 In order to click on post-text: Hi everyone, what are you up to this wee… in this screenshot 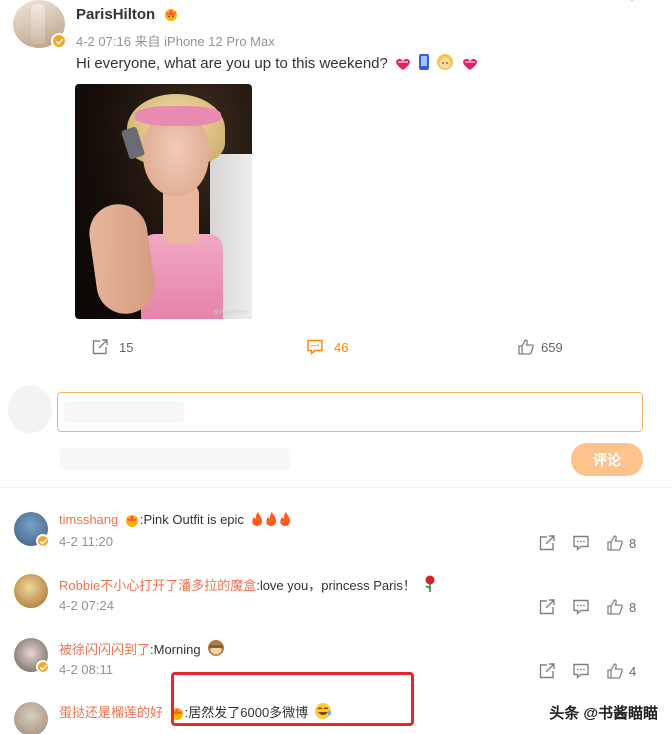, I will do `click(277, 62)`.